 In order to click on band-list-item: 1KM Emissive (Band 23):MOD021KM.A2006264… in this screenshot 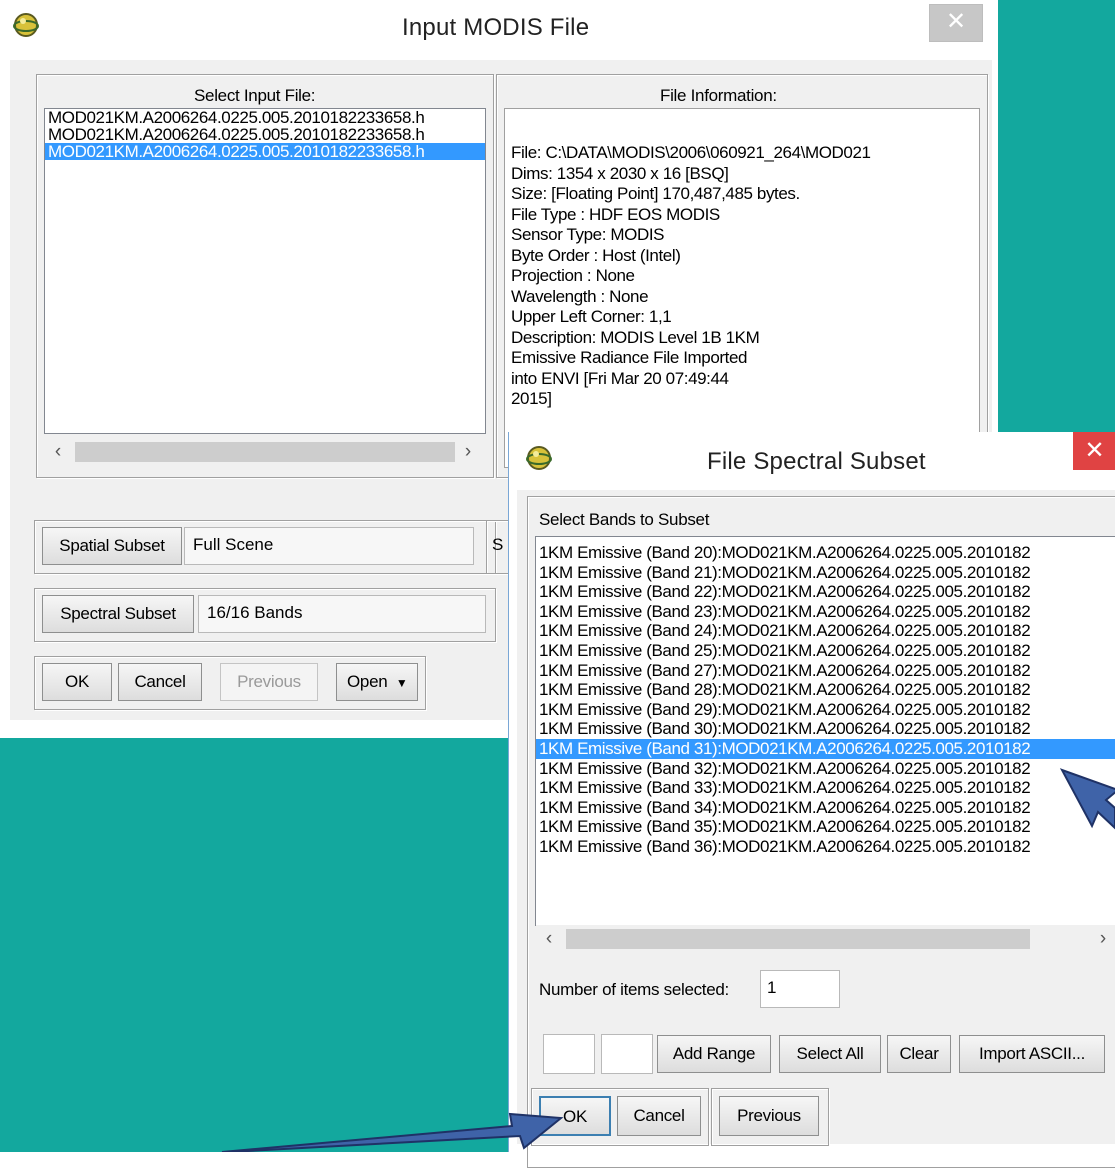, I will do `click(825, 612)`.